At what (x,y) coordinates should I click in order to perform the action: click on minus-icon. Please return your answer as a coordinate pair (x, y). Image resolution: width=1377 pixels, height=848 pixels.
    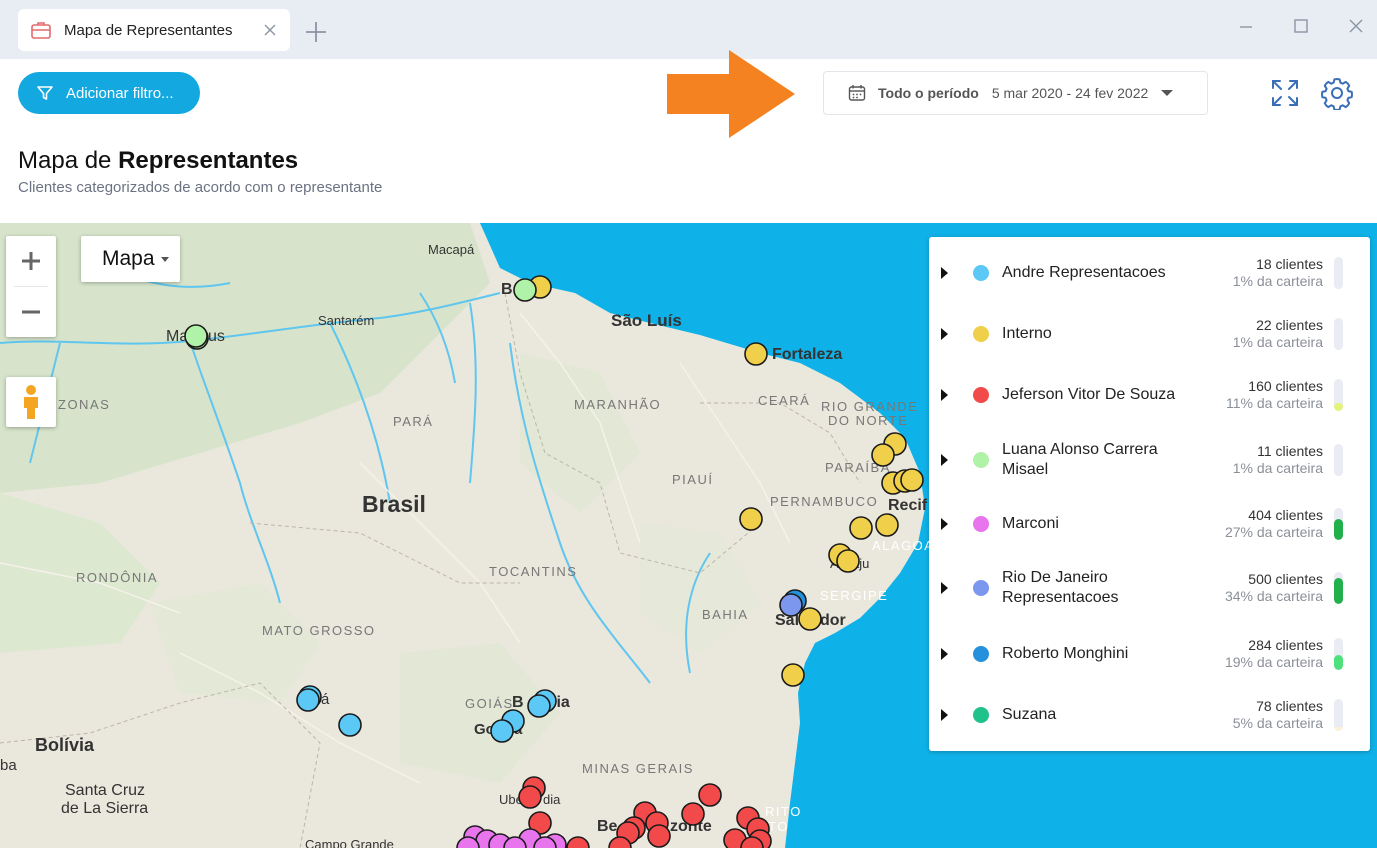
    Looking at the image, I should click on (31, 312).